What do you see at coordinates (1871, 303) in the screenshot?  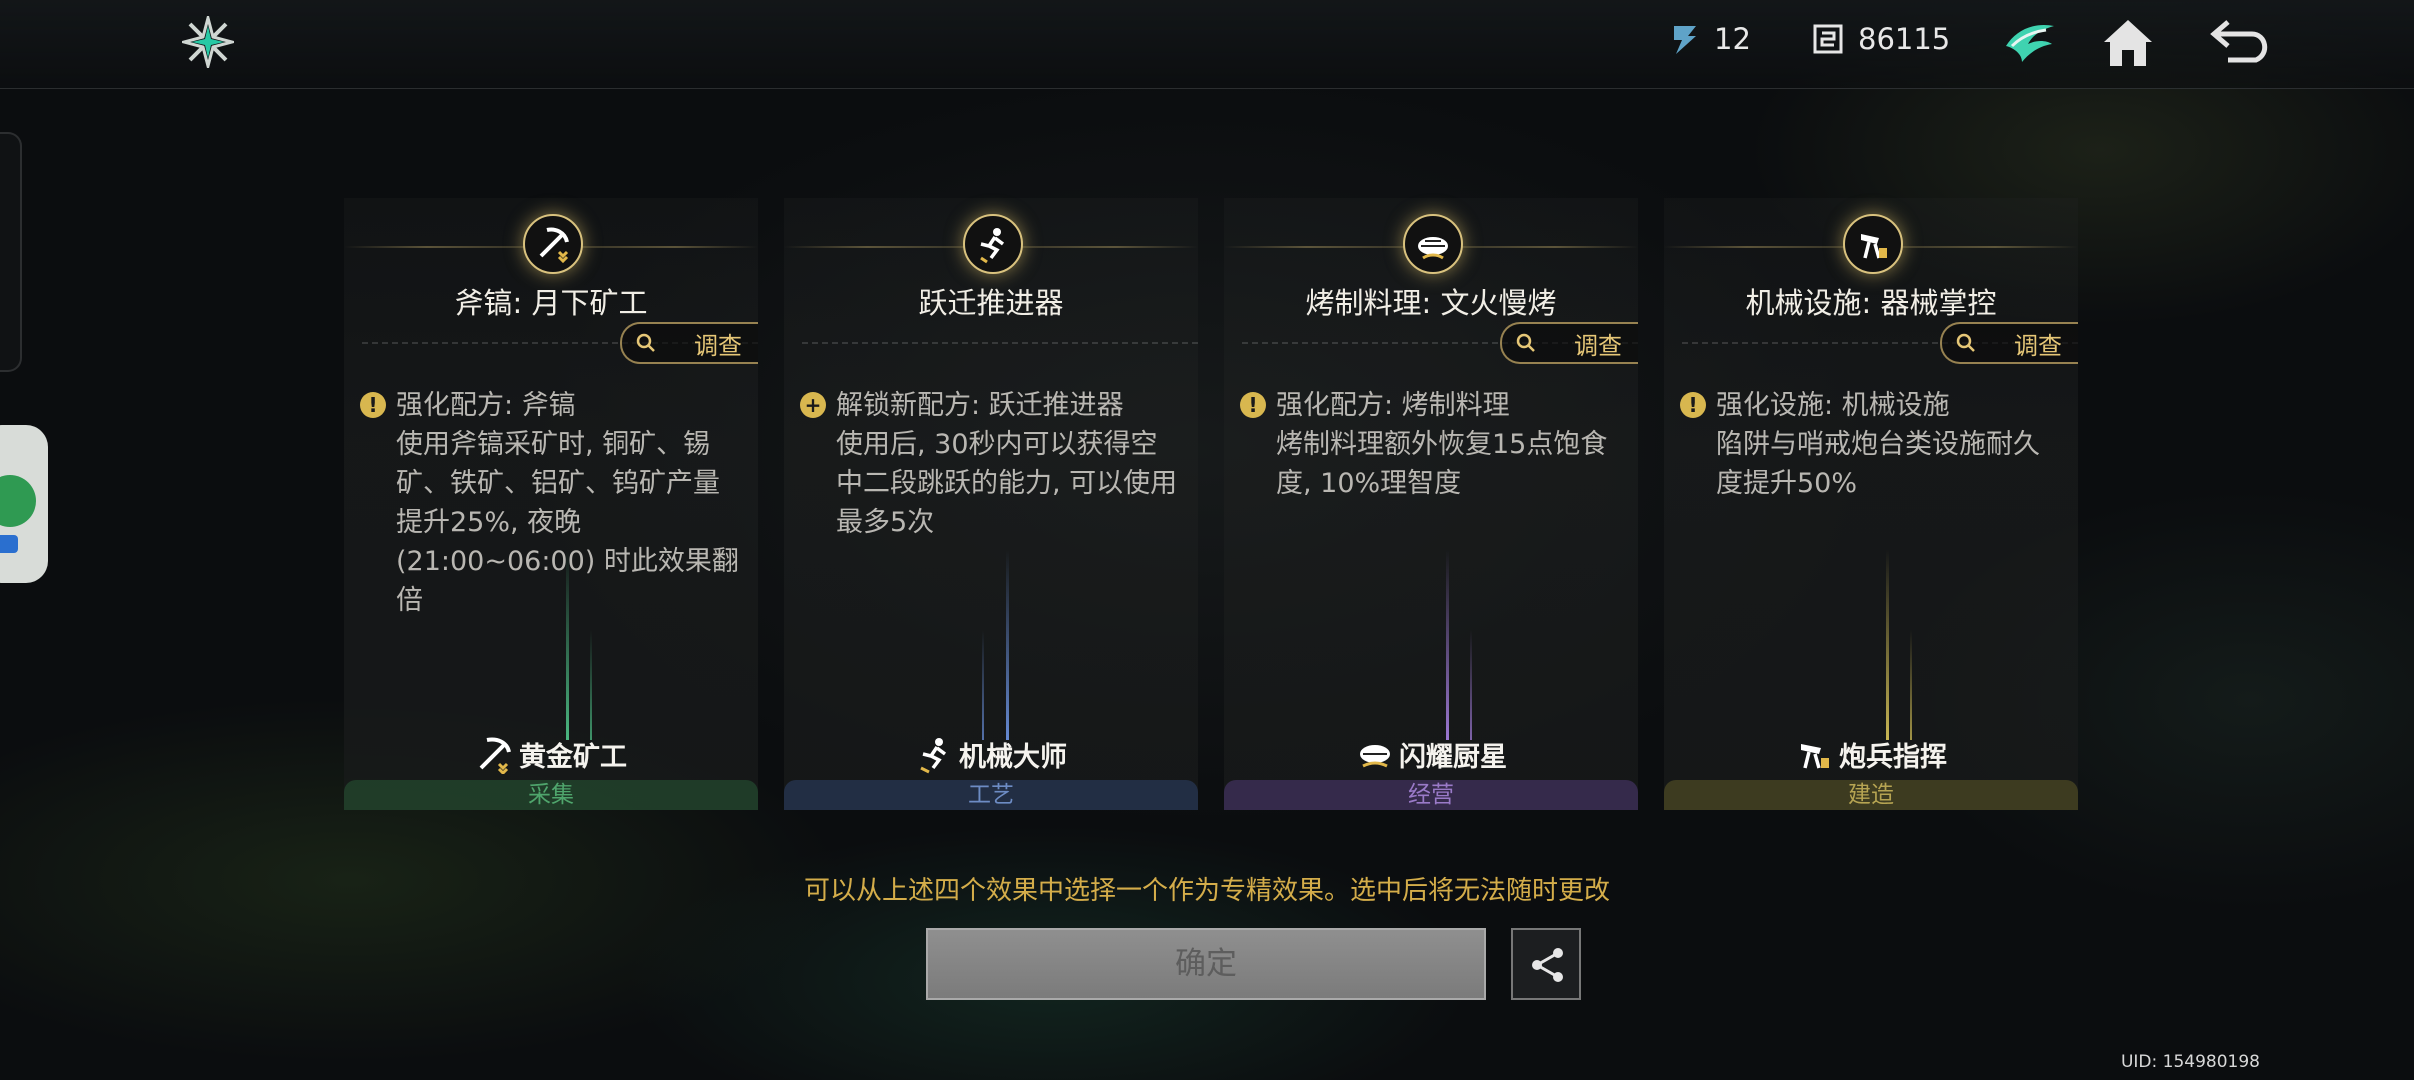 I see `card-title: 机械设施: 器械掌控` at bounding box center [1871, 303].